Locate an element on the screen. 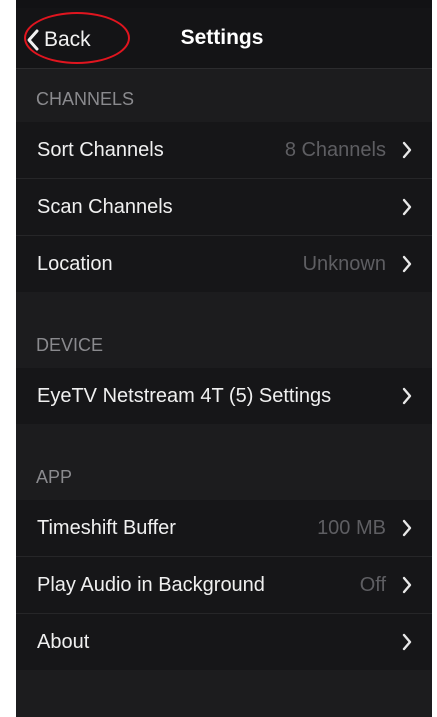 This screenshot has height=717, width=437. row-value: Off is located at coordinates (372, 585).